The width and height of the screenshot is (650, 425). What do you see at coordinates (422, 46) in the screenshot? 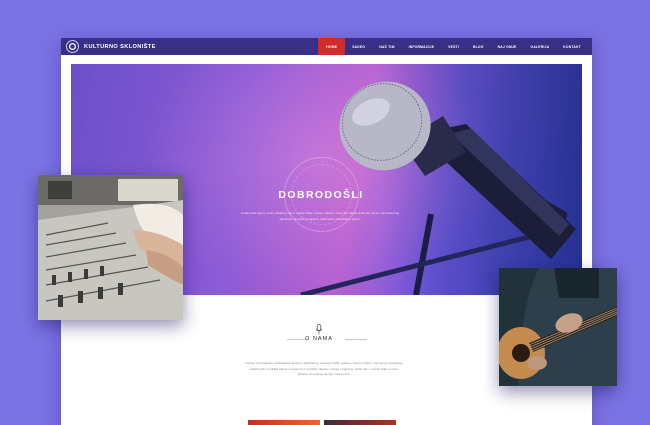
I see `nav-item-informacije: INFORMACIJE` at bounding box center [422, 46].